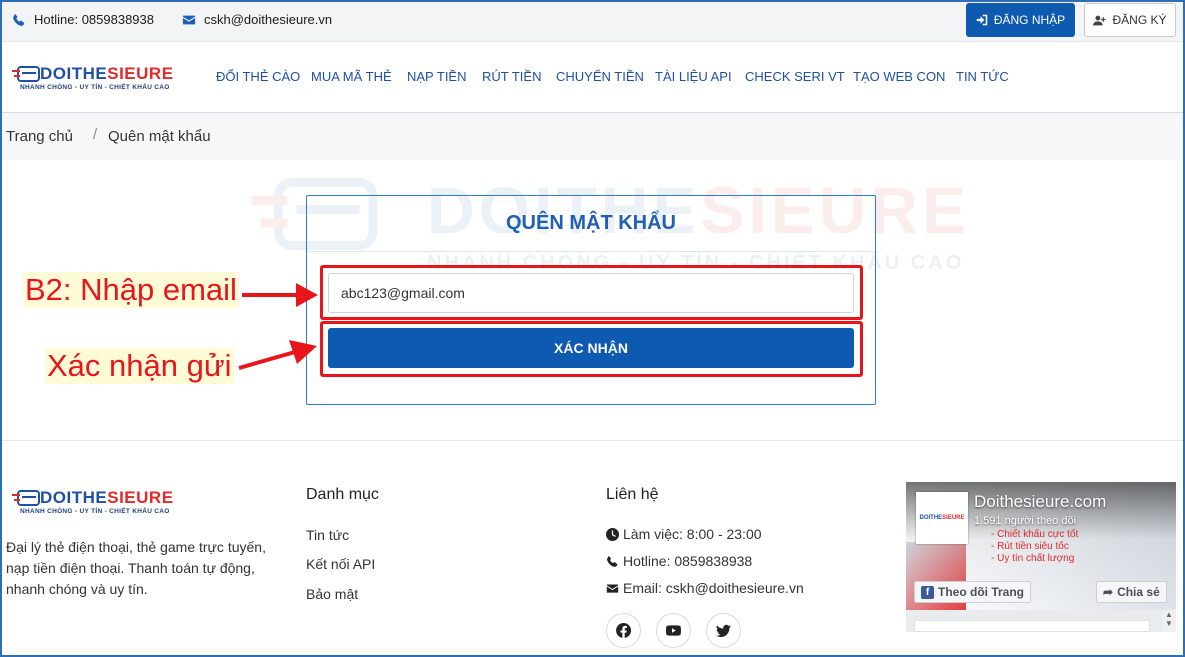 The width and height of the screenshot is (1185, 657). I want to click on footer-logo-mark-icon, so click(26, 498).